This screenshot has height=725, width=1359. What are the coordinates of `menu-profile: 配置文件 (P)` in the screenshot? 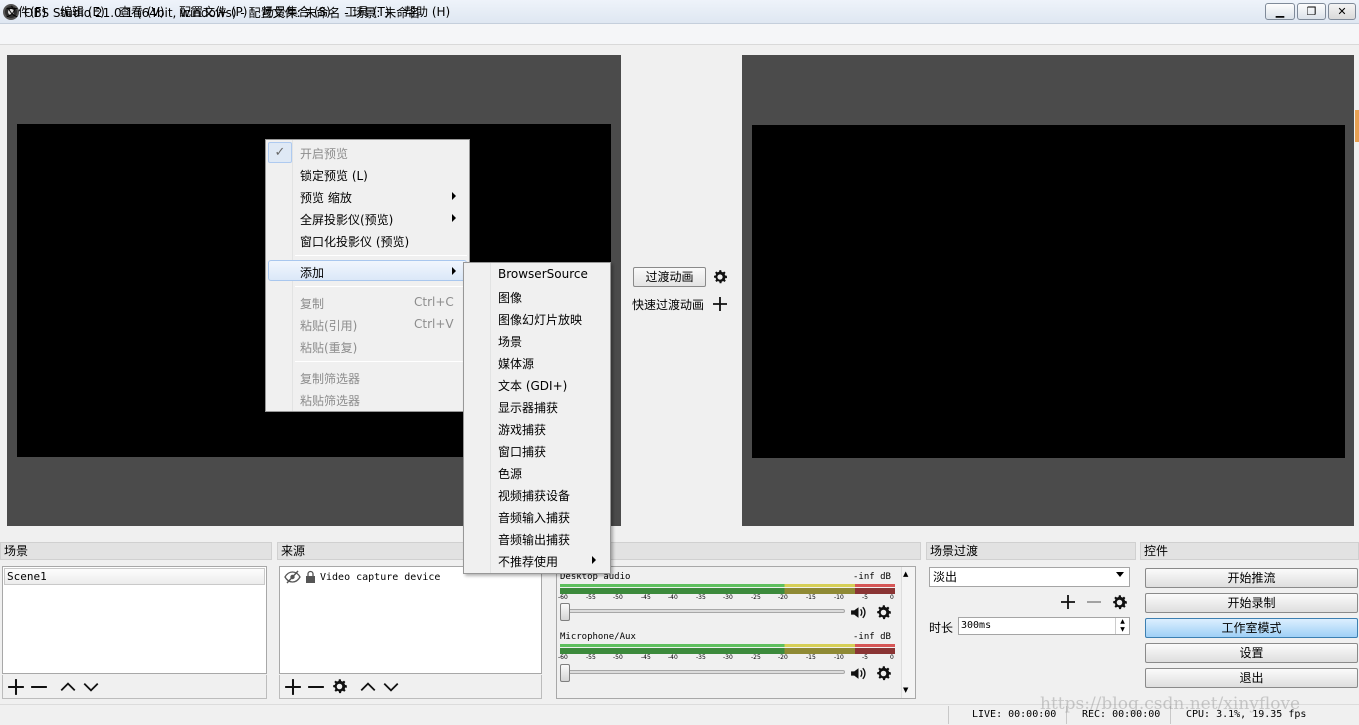 It's located at (213, 11).